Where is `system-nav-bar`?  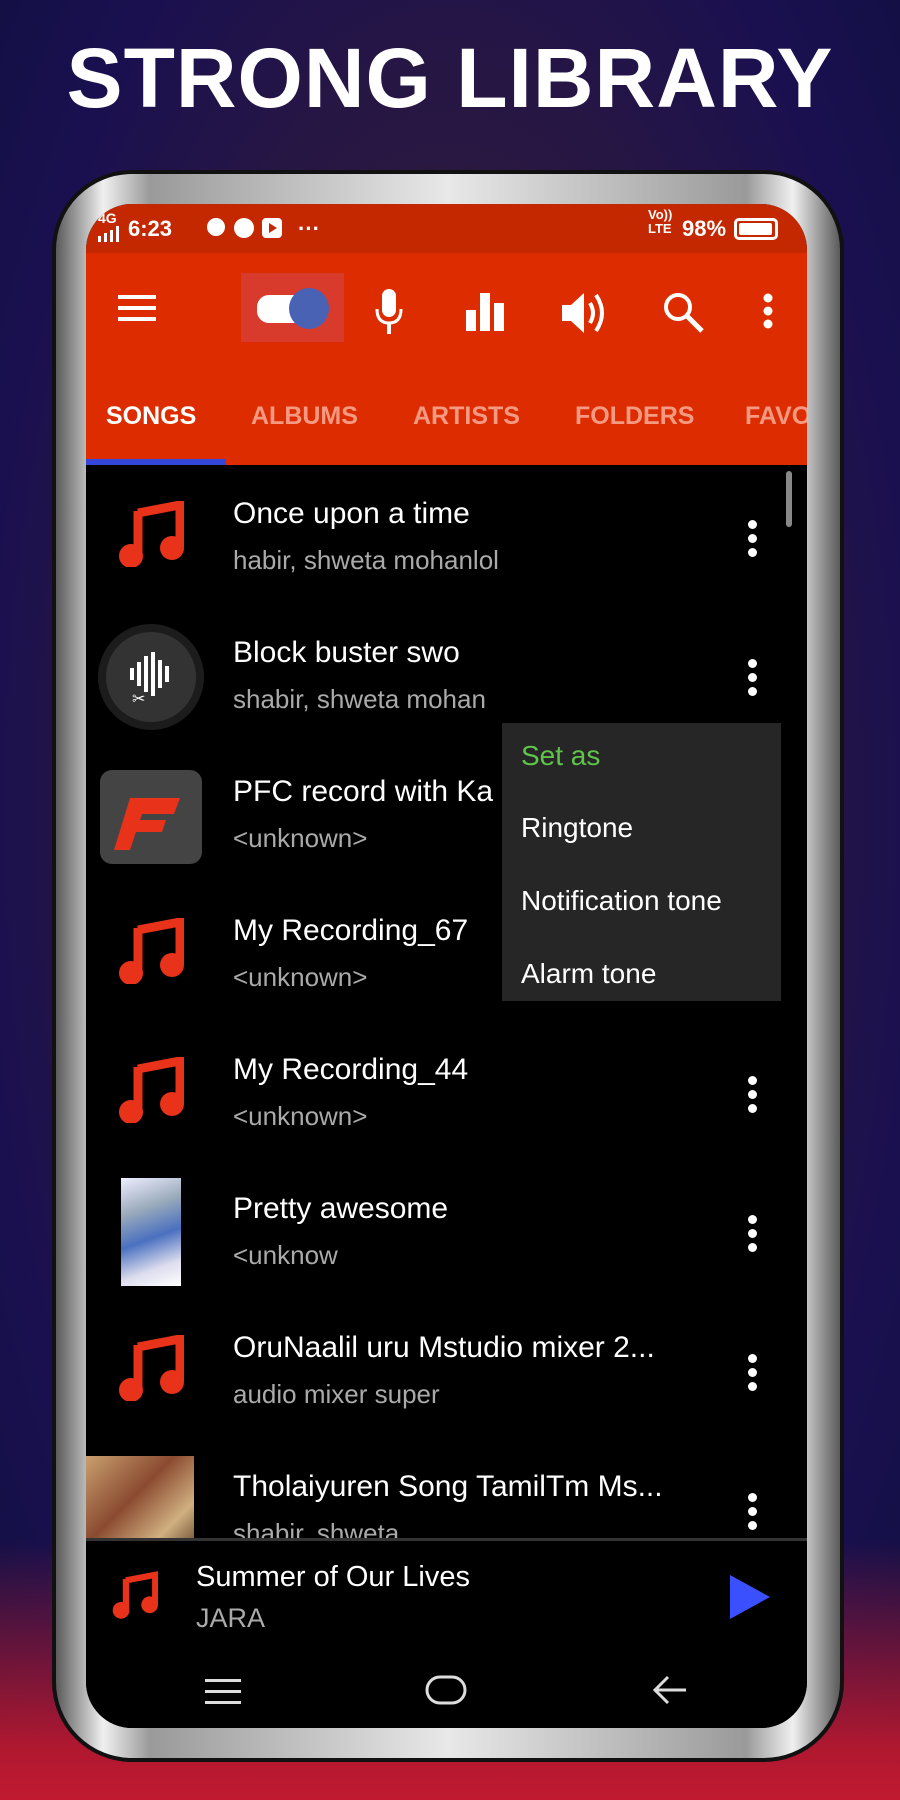 system-nav-bar is located at coordinates (446, 1690).